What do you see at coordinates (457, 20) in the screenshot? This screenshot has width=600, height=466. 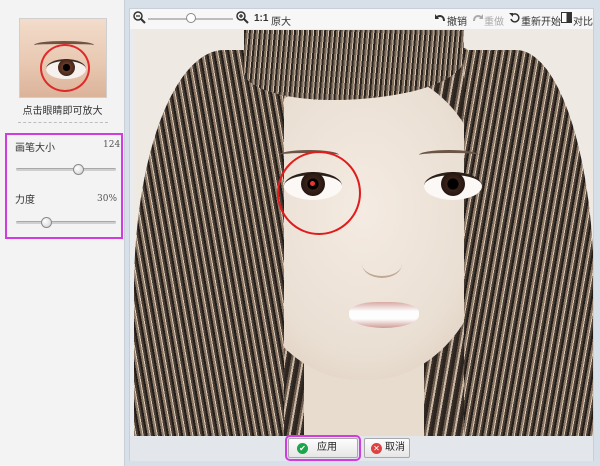 I see `undo-button: 撤销` at bounding box center [457, 20].